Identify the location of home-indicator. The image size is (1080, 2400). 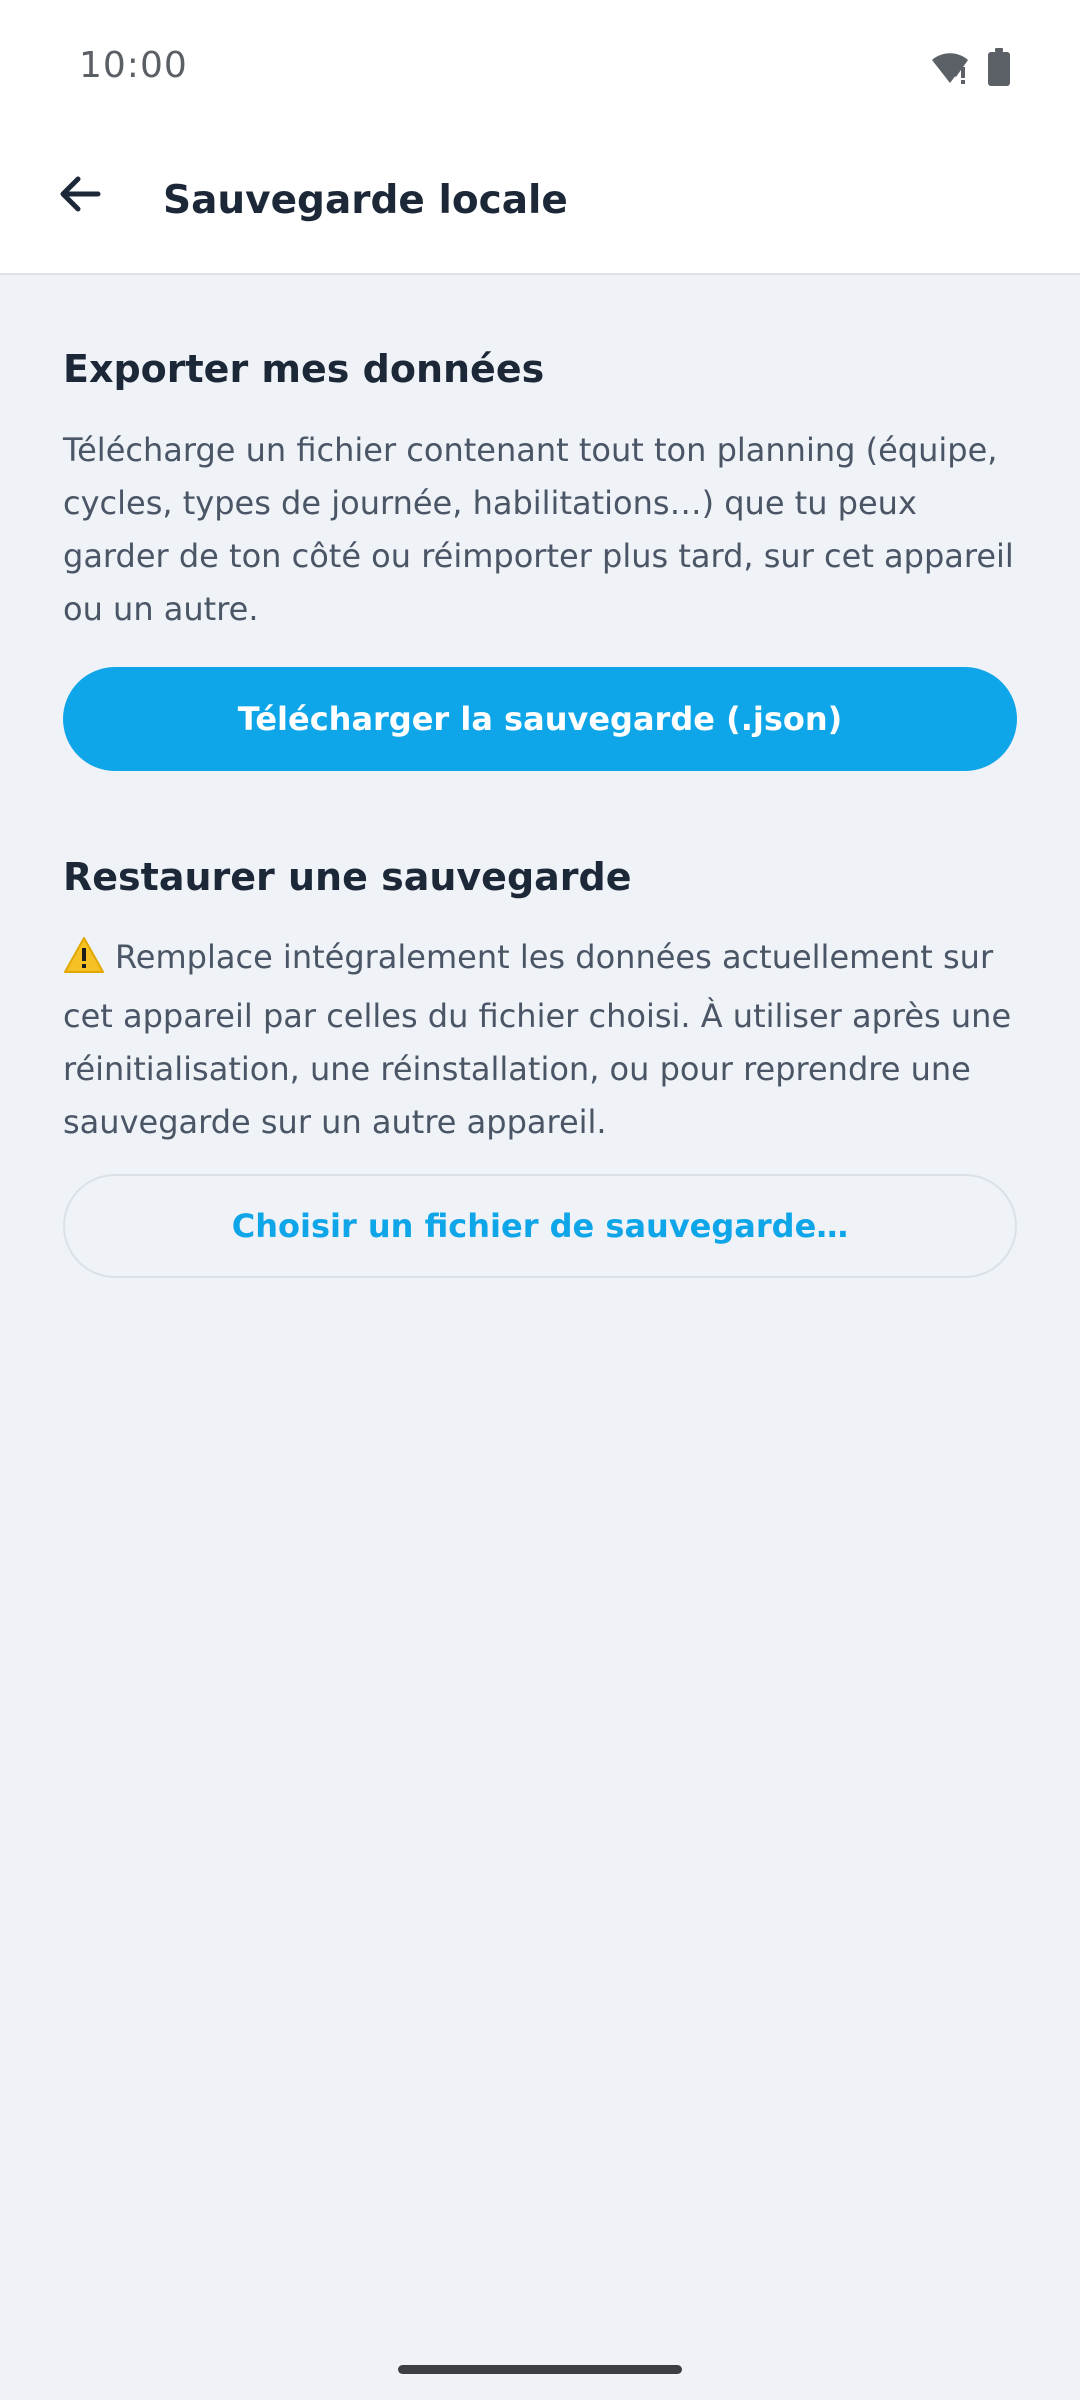
(540, 2369).